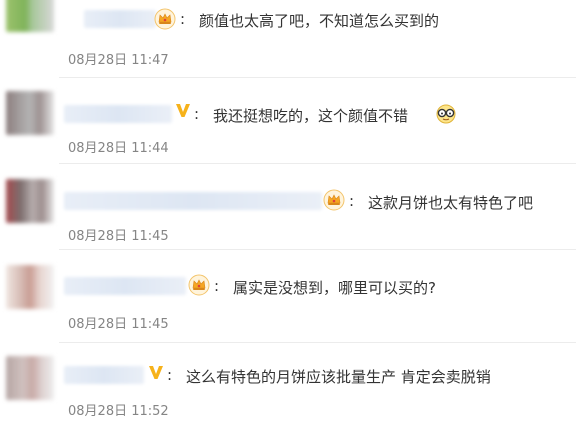 This screenshot has width=576, height=431. Describe the element at coordinates (311, 116) in the screenshot. I see `comment-text: 我还挺想吃的，这个颜值不错` at that location.